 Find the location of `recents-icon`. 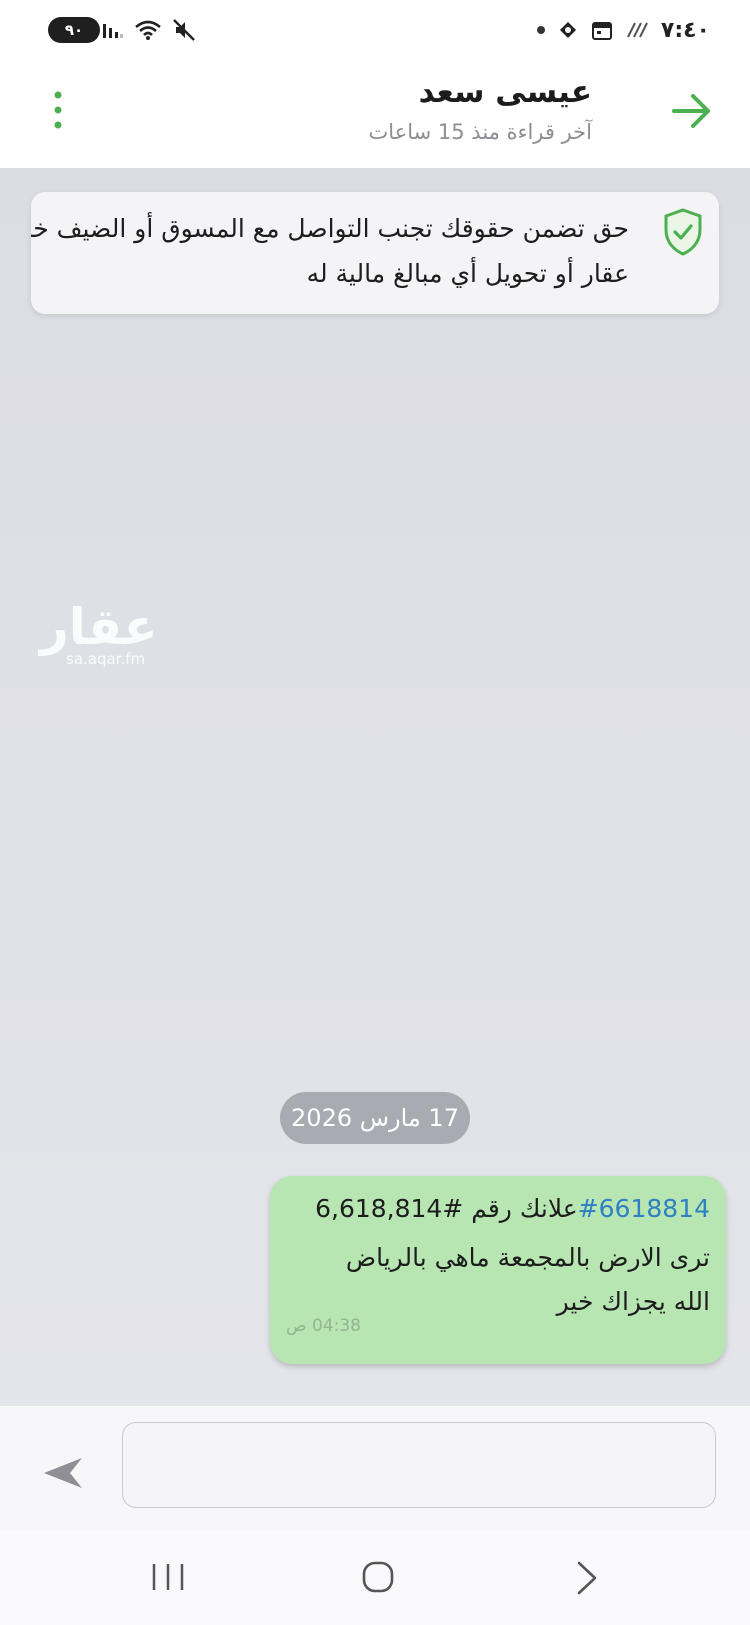

recents-icon is located at coordinates (168, 1577).